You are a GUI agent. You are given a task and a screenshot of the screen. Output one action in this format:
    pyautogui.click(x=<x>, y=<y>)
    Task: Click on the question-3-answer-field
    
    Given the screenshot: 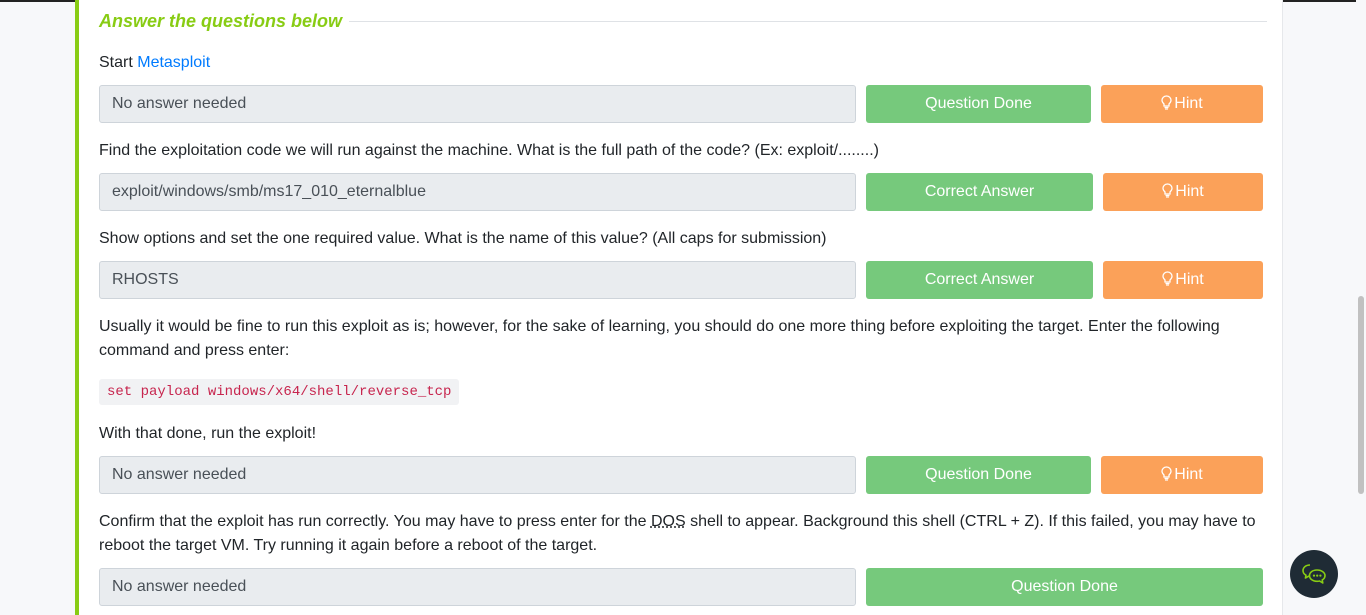 What is the action you would take?
    pyautogui.click(x=477, y=280)
    